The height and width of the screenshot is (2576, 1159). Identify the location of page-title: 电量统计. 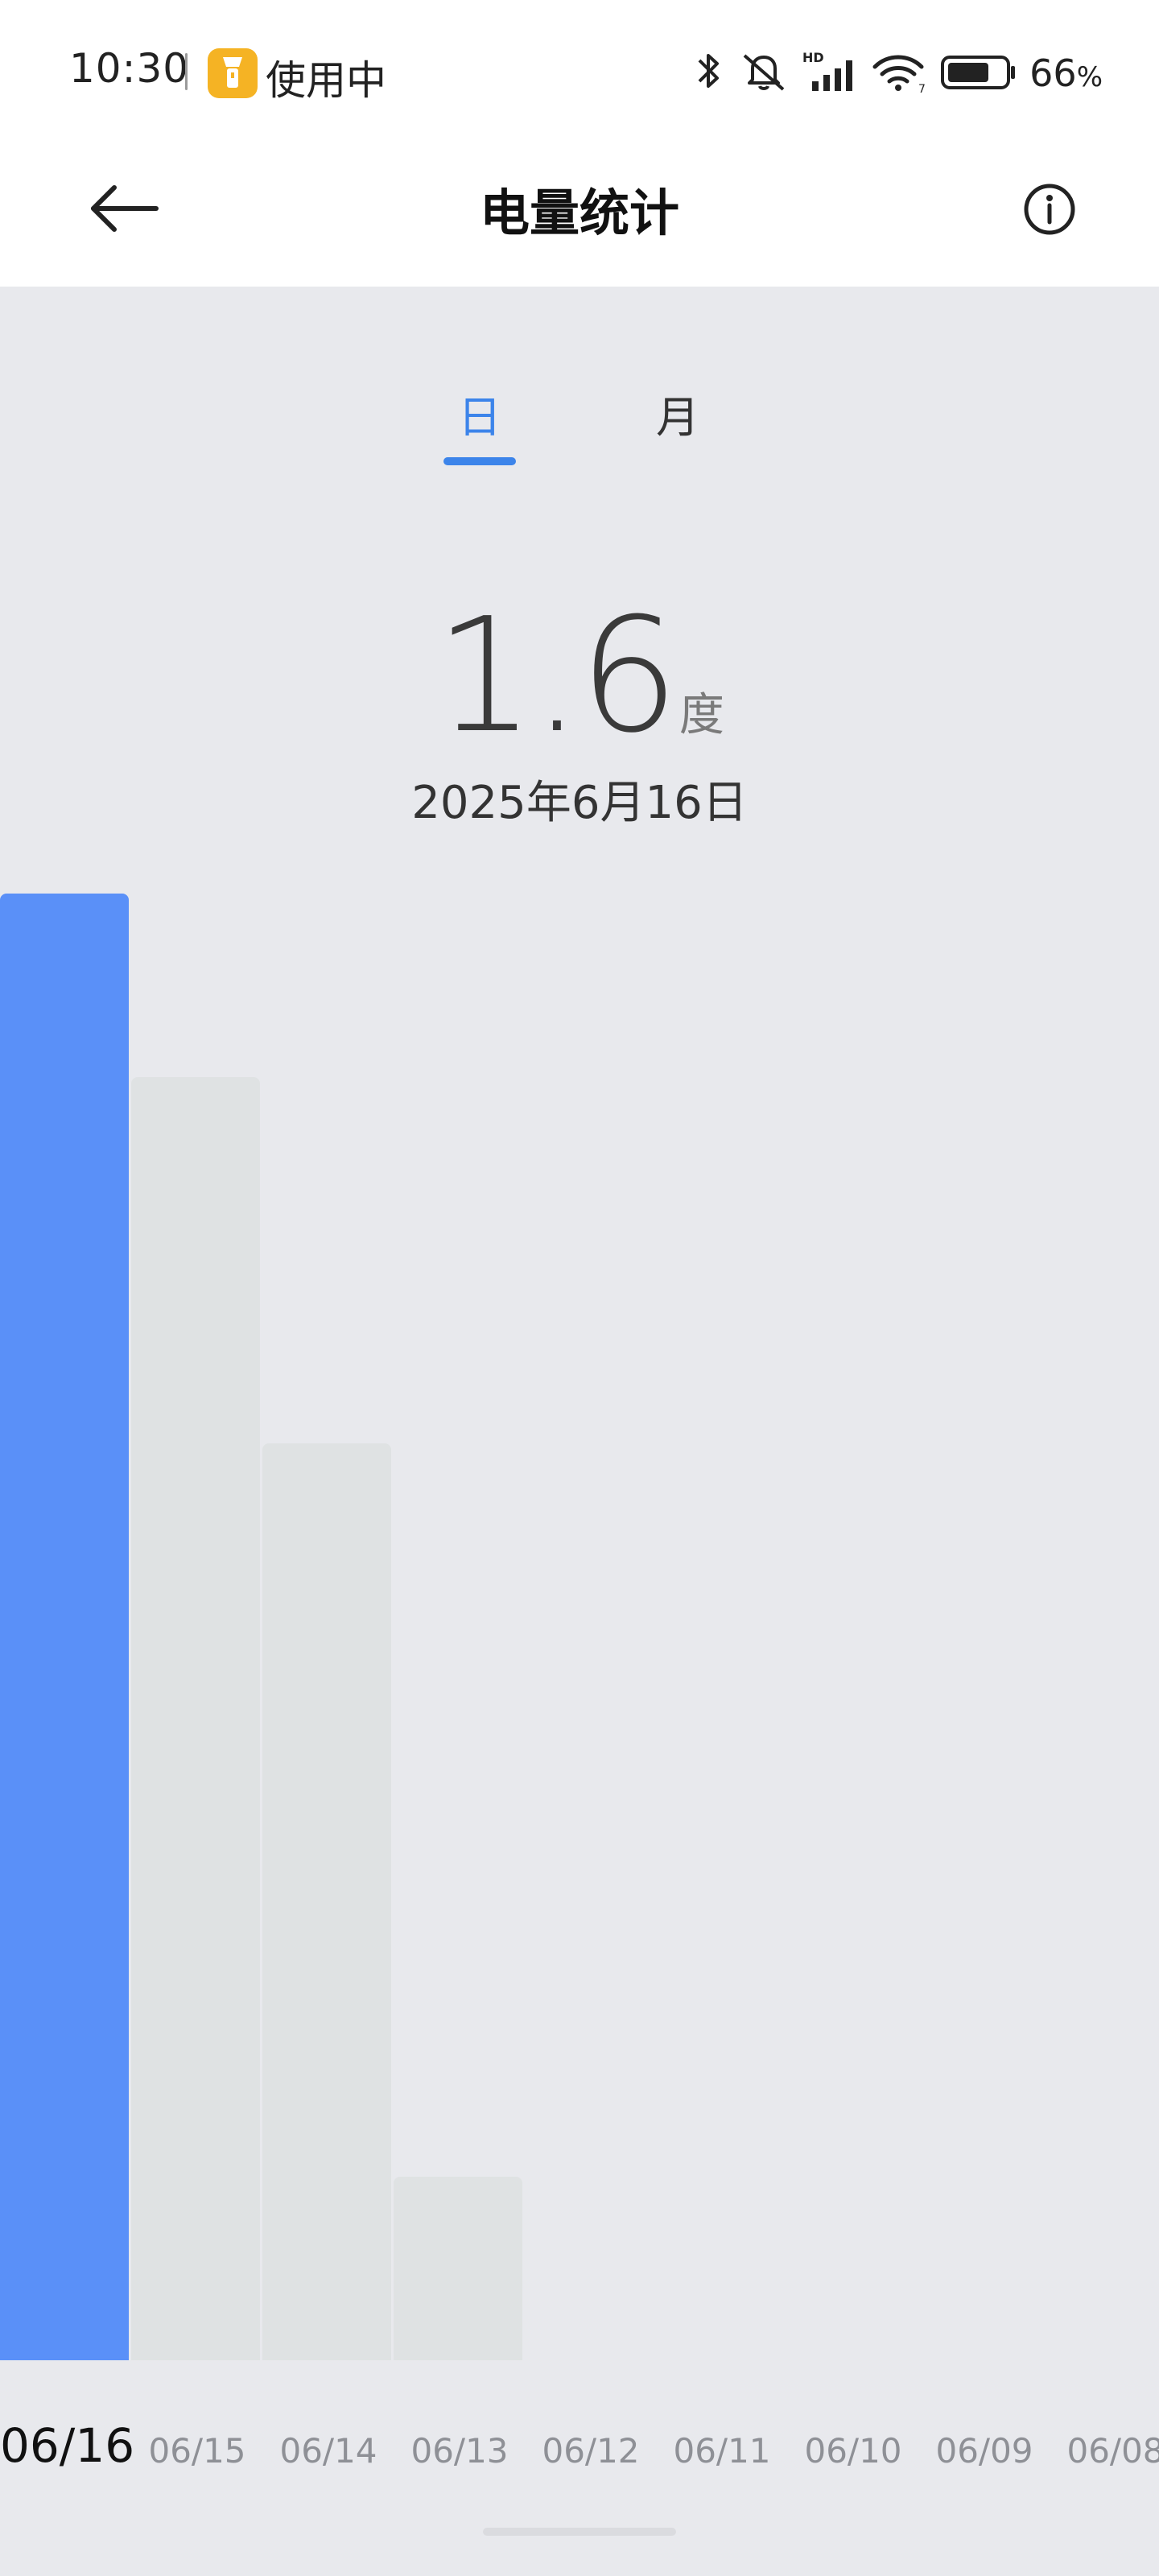
(579, 213).